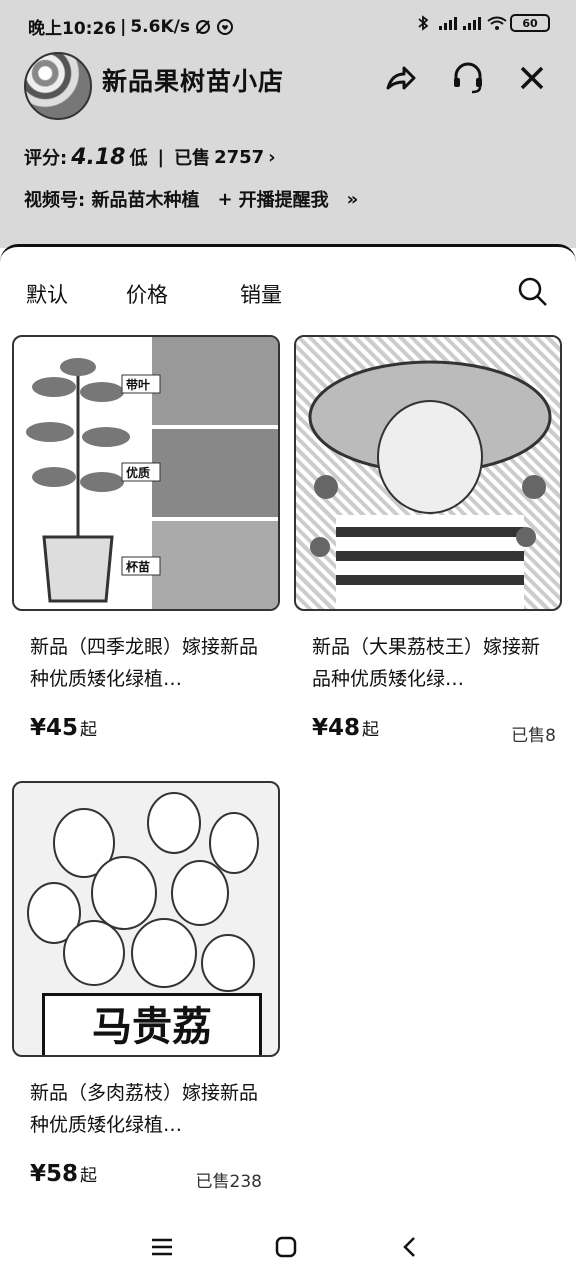 The image size is (576, 1280). Describe the element at coordinates (150, 157) in the screenshot. I see `shop-stats-row: 评分: 4.18 低 | 已售 2757 ›` at that location.